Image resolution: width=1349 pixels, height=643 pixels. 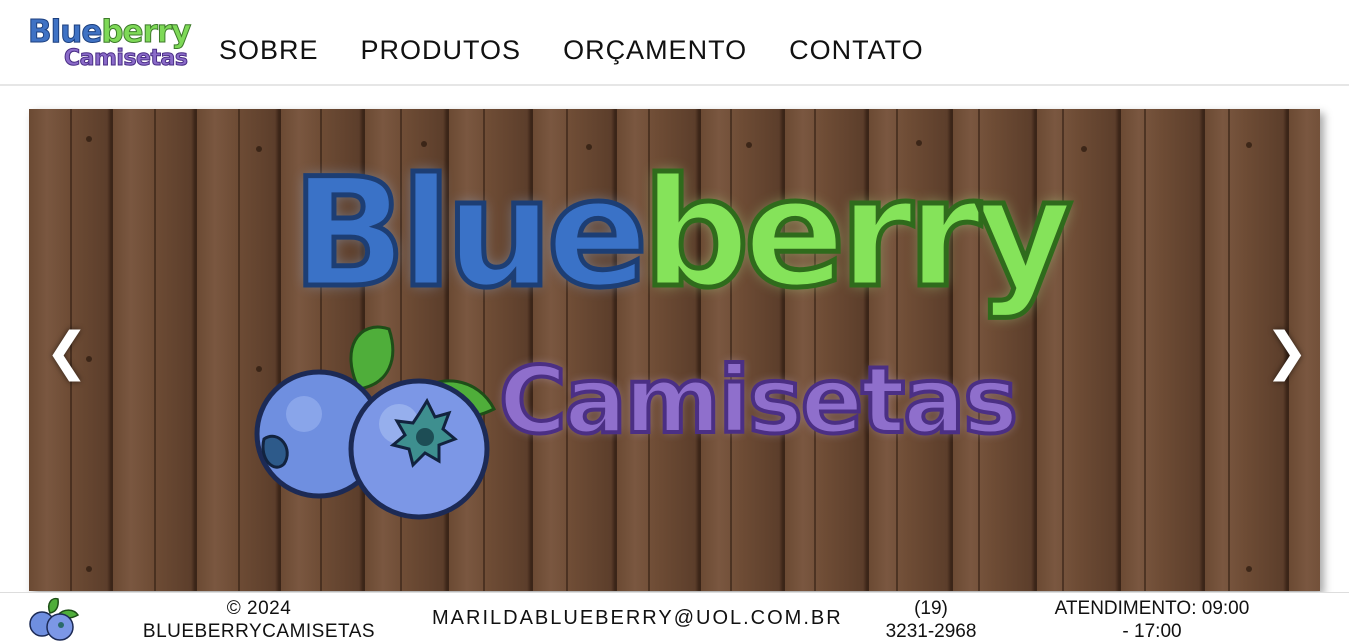 I want to click on hero-title-green: berry, so click(x=858, y=234).